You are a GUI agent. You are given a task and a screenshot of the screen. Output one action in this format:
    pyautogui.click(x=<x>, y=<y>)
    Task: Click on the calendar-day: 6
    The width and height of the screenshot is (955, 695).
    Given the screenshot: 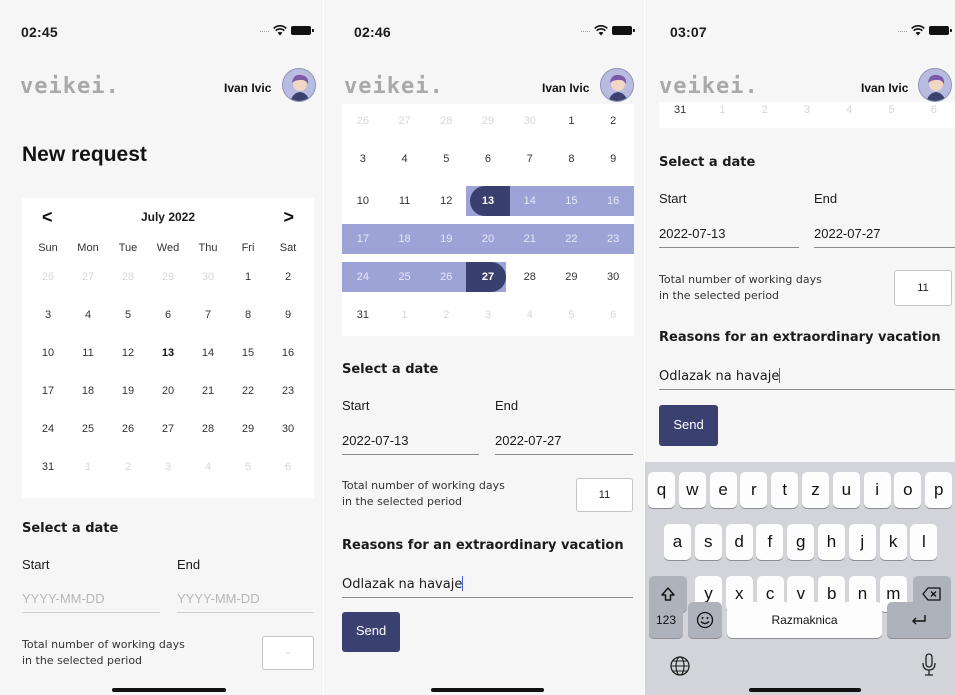 What is the action you would take?
    pyautogui.click(x=488, y=159)
    